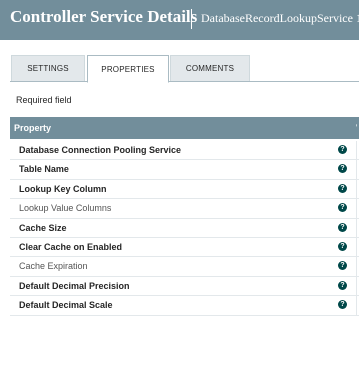 This screenshot has width=359, height=373. What do you see at coordinates (210, 68) in the screenshot?
I see `tab-comments: COMMENTS` at bounding box center [210, 68].